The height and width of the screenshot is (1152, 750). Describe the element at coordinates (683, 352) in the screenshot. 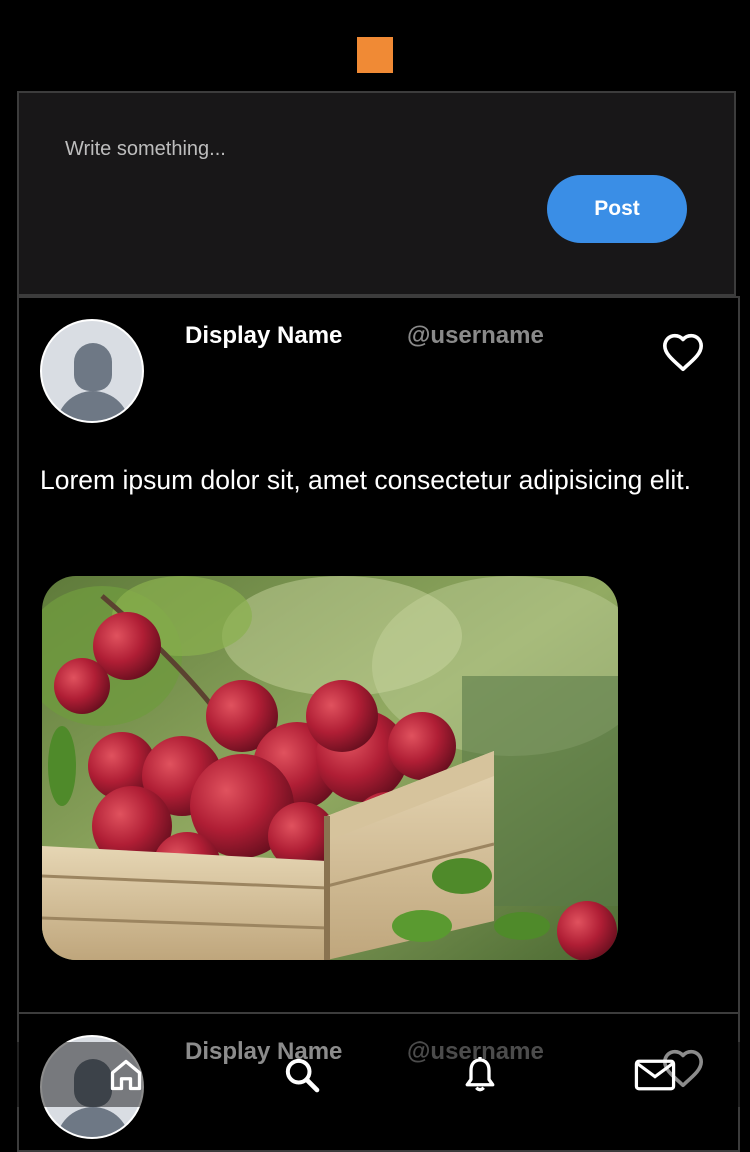

I see `heart-icon` at that location.